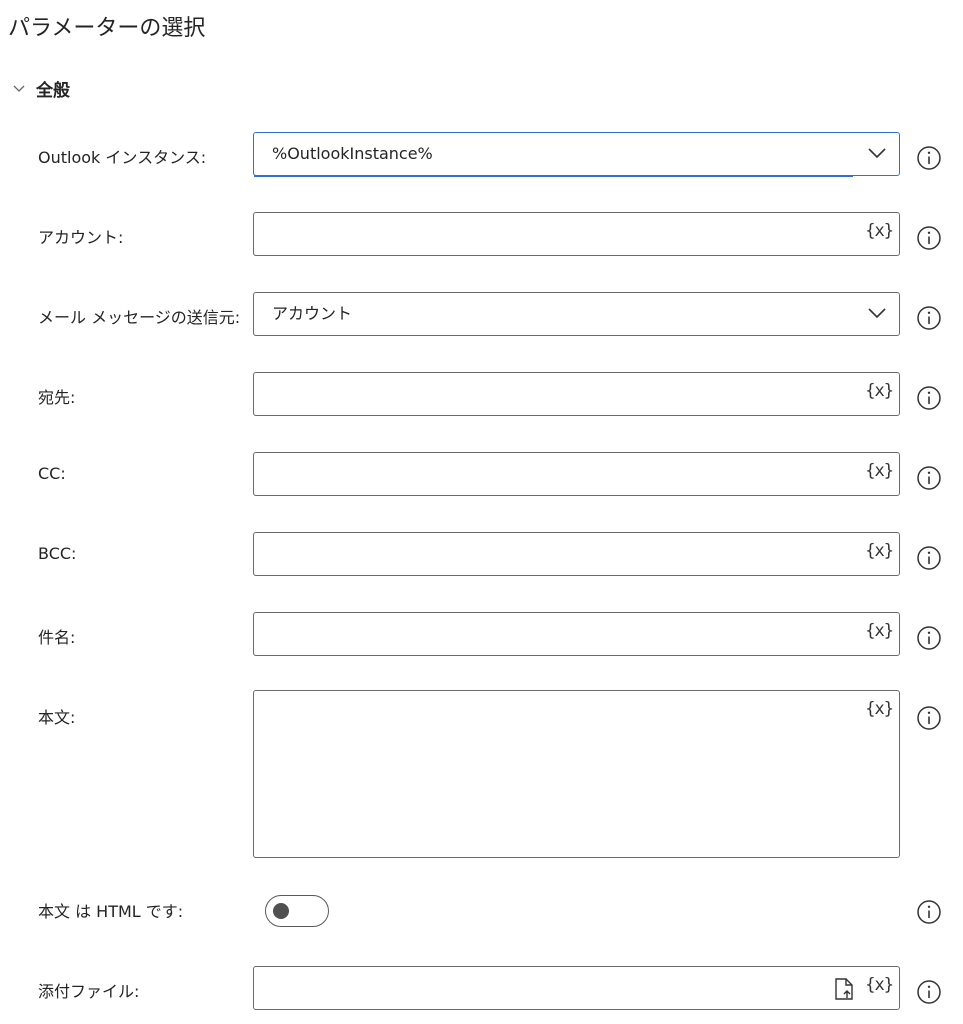 This screenshot has height=1024, width=963. I want to click on account-input: {x}, so click(576, 234).